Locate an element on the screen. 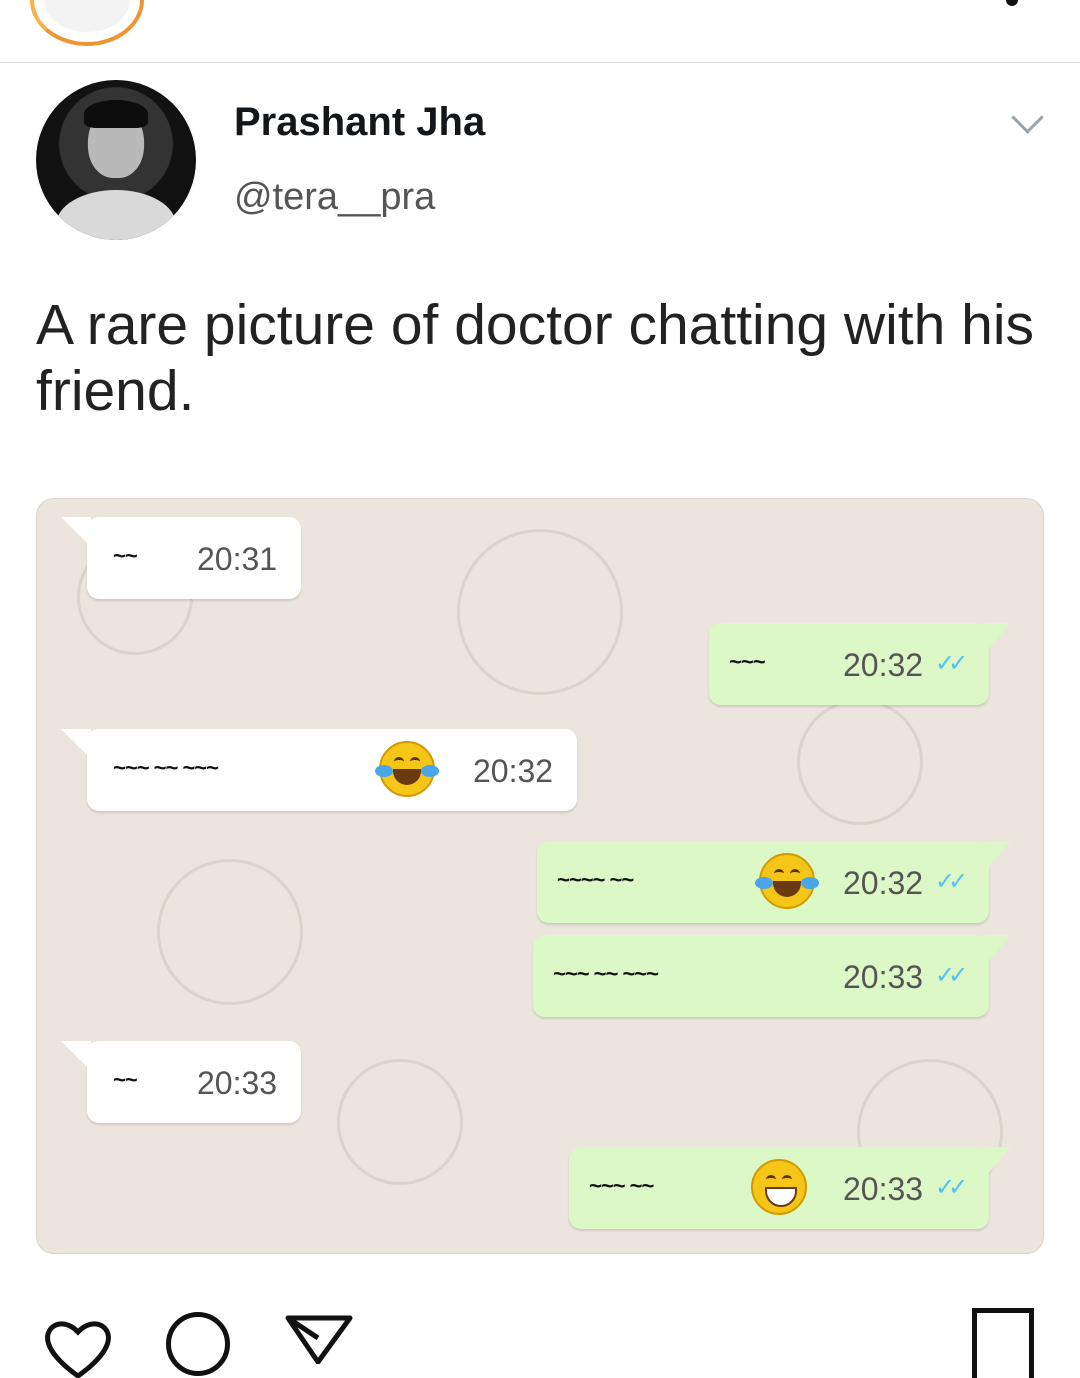 The height and width of the screenshot is (1378, 1080). story-avatar-ring is located at coordinates (87, 23).